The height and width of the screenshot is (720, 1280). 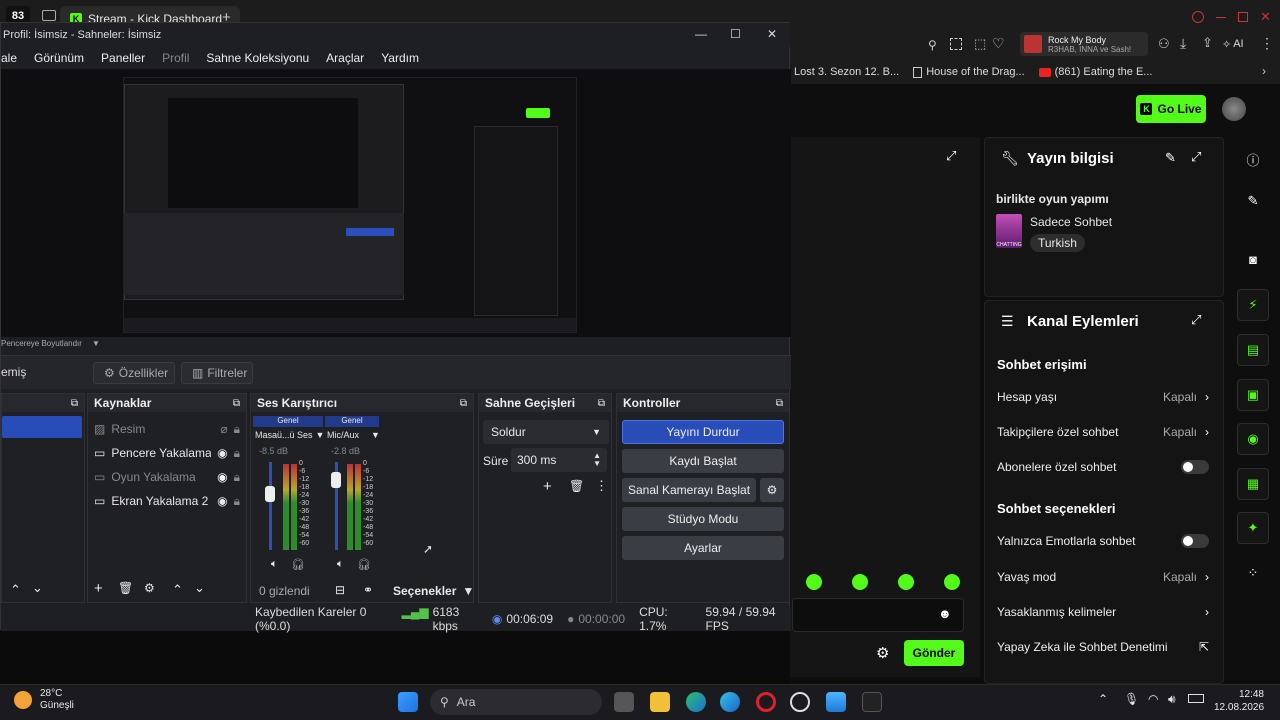 What do you see at coordinates (945, 613) in the screenshot?
I see `emoji-icon: ☻` at bounding box center [945, 613].